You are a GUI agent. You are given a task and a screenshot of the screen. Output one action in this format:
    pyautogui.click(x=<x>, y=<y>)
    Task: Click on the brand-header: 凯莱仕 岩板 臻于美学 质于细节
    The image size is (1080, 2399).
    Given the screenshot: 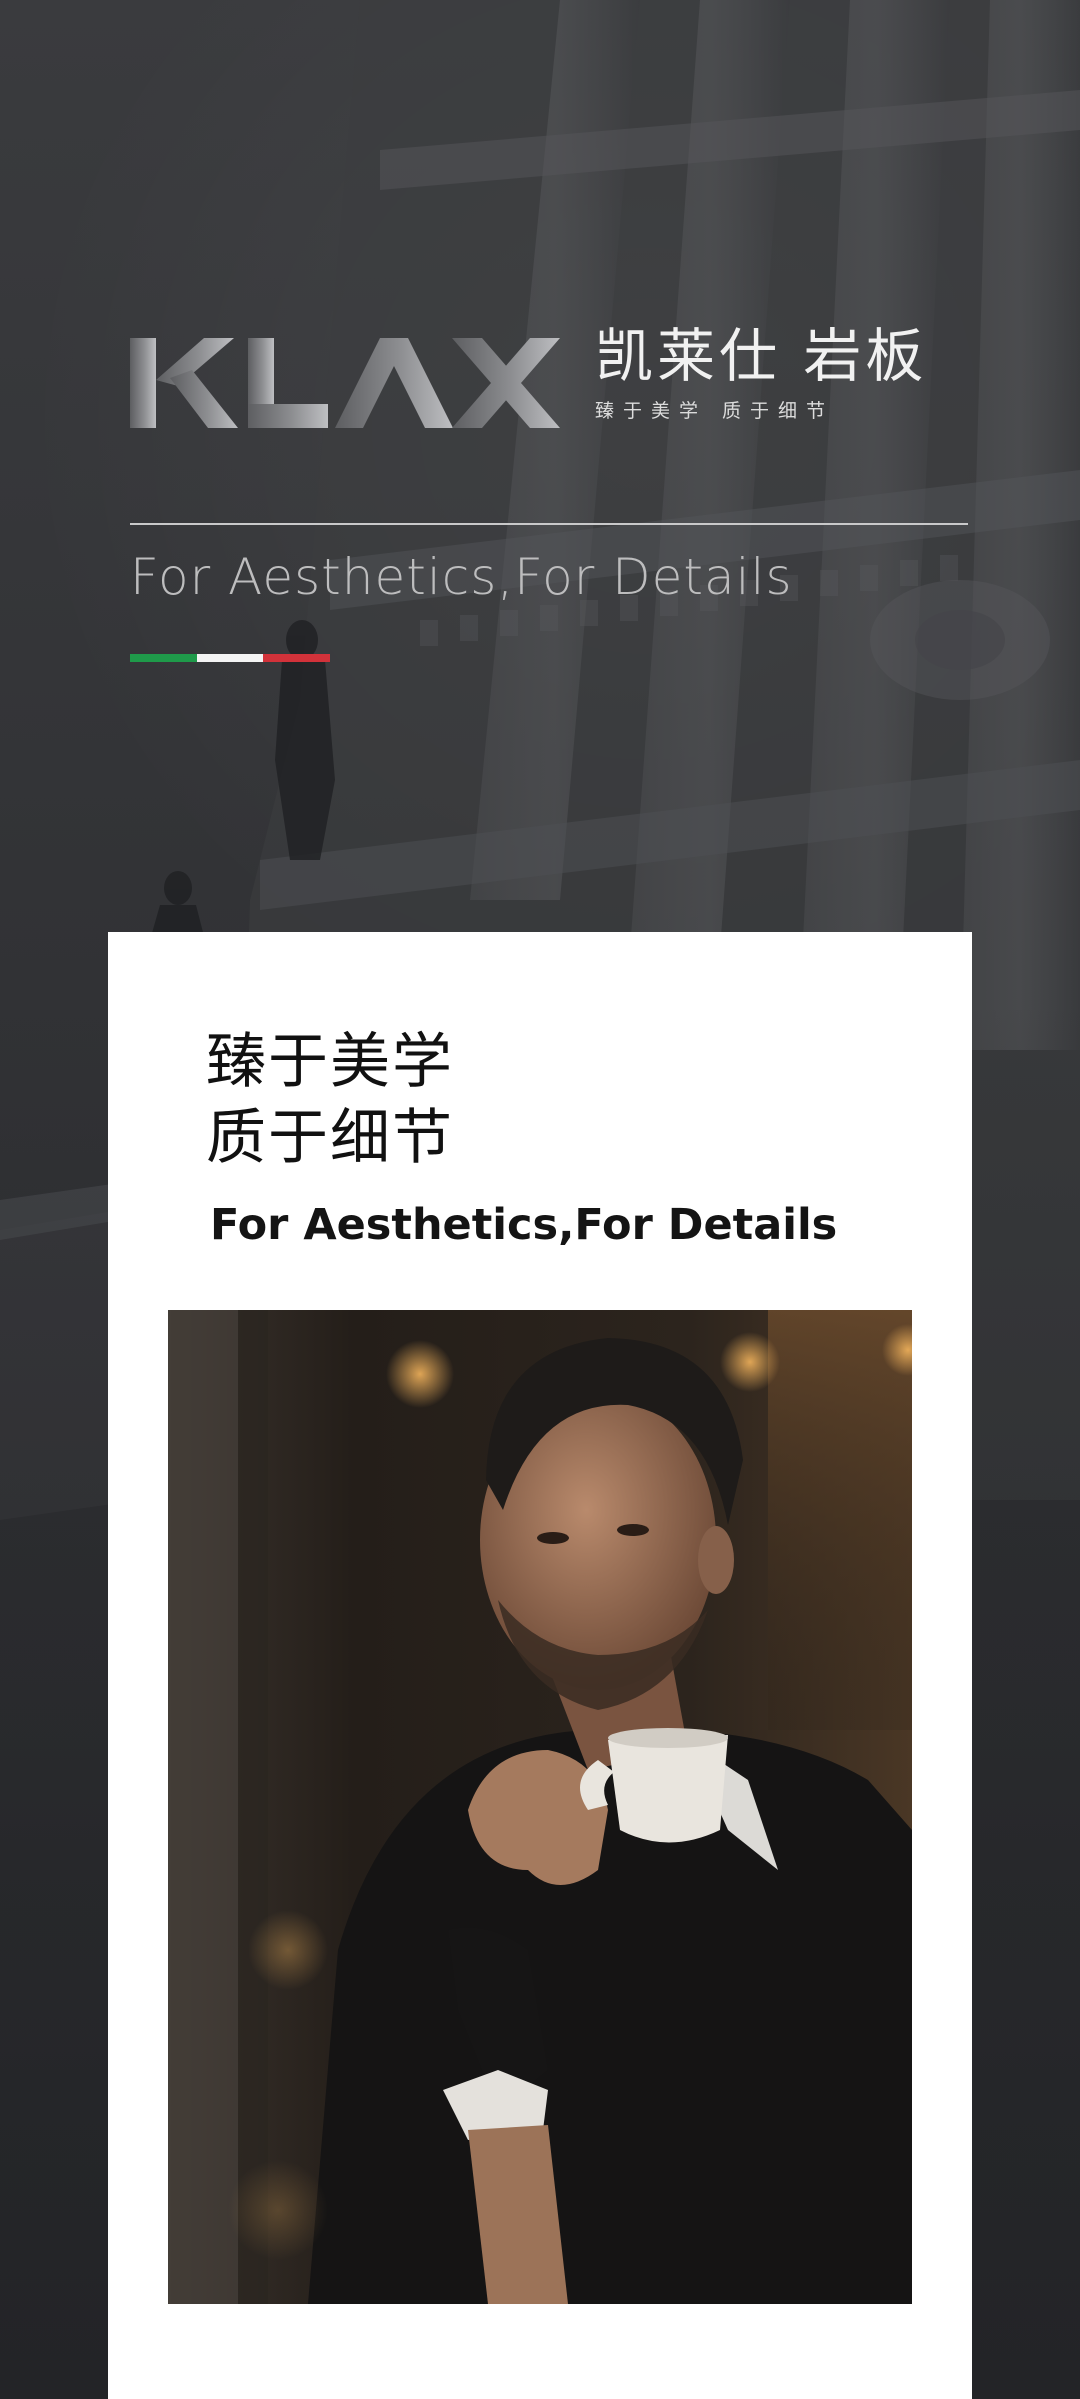 What is the action you would take?
    pyautogui.click(x=555, y=385)
    